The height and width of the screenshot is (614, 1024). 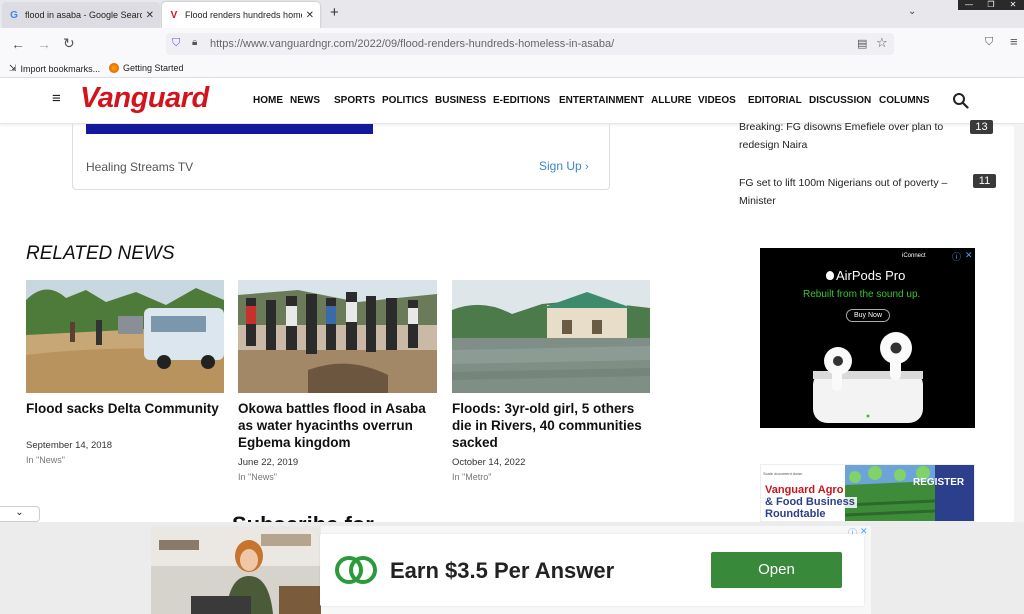 What do you see at coordinates (938, 482) in the screenshot?
I see `register-label: REGISTER` at bounding box center [938, 482].